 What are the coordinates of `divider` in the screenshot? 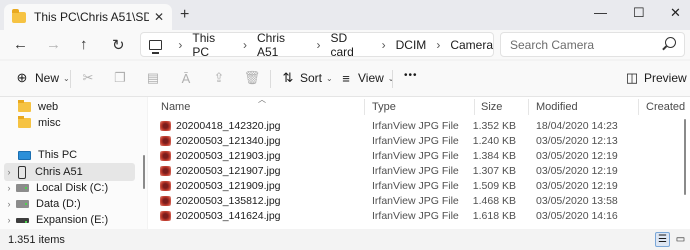 It's located at (70, 79).